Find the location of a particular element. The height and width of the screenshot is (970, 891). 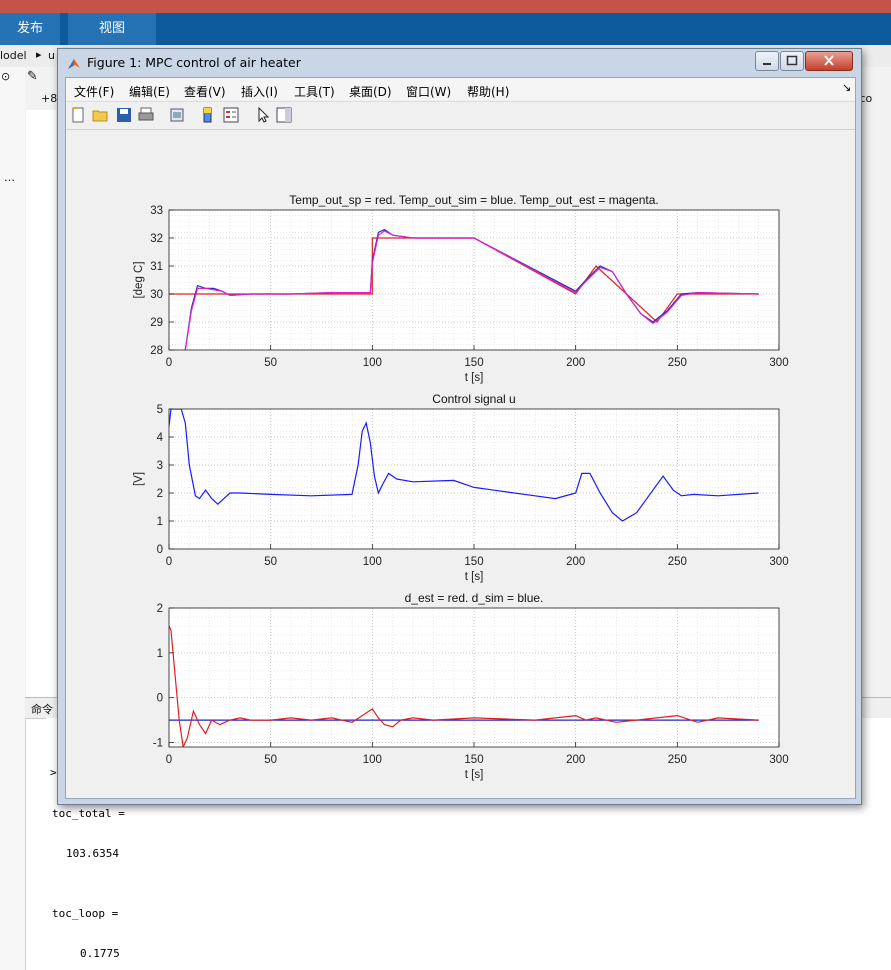

y-tick-label: 3 is located at coordinates (160, 466).